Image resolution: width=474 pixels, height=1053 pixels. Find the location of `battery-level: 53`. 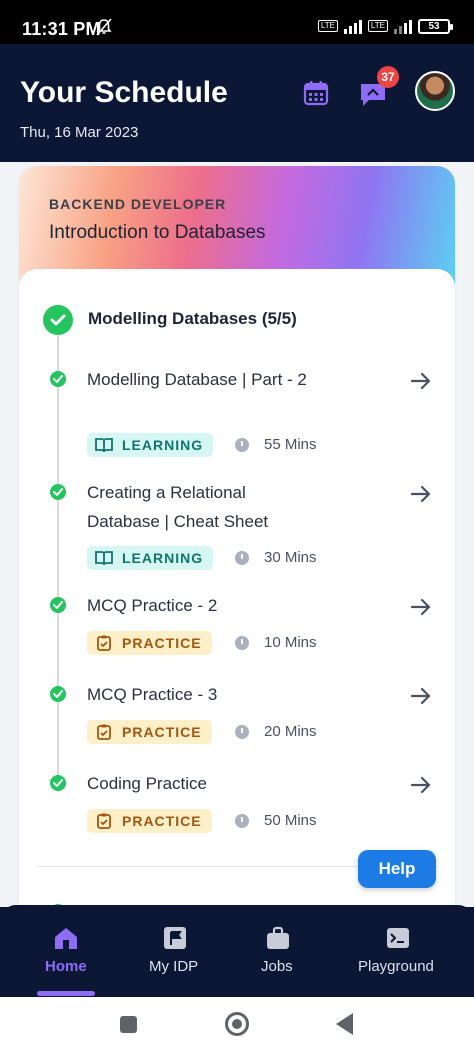

battery-level: 53 is located at coordinates (434, 26).